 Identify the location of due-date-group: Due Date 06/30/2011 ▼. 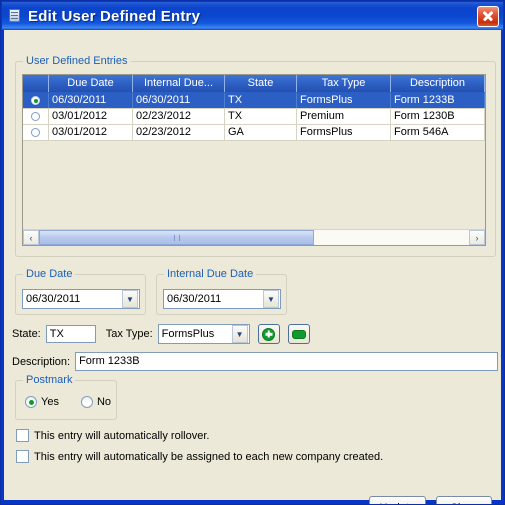
(80, 291).